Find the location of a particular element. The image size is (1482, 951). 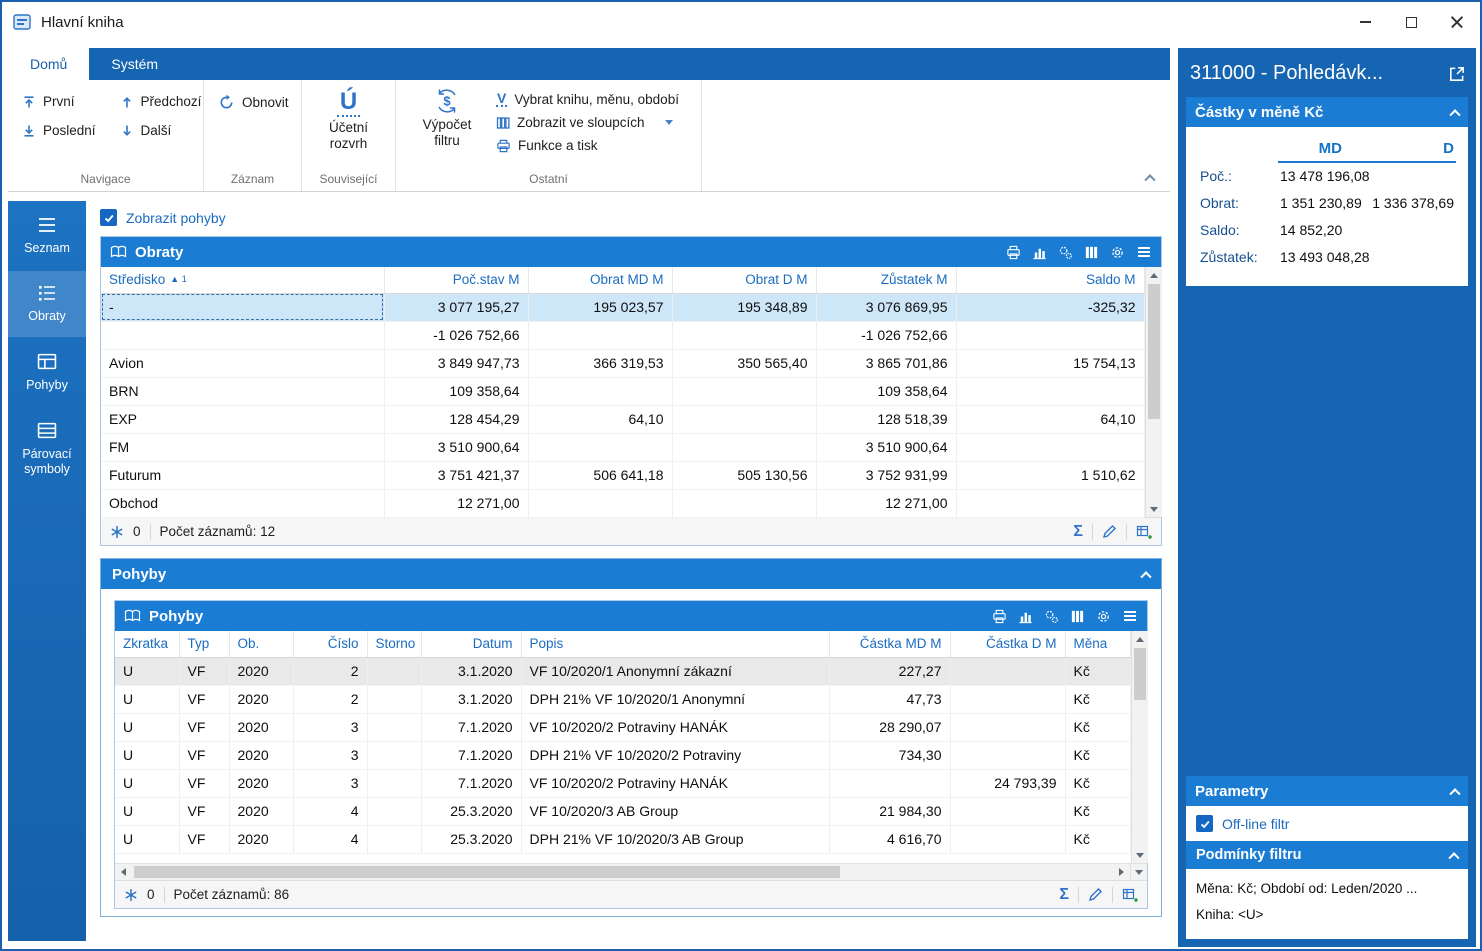

table-cell: 505 130,56 is located at coordinates (744, 475).